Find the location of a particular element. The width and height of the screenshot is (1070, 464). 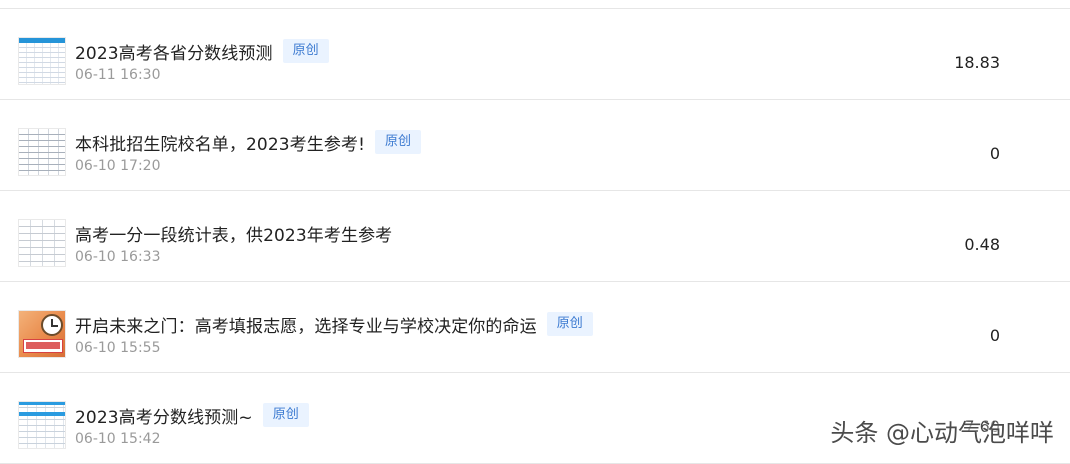

item-metric: 7.60 is located at coordinates (982, 426).